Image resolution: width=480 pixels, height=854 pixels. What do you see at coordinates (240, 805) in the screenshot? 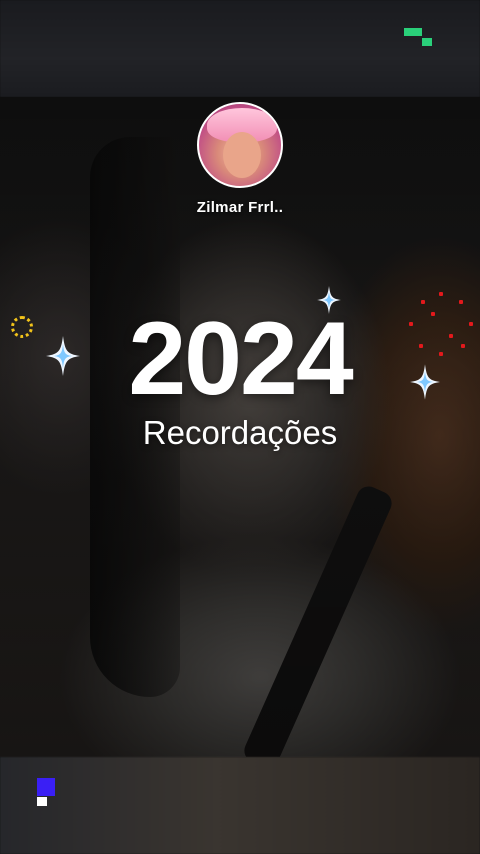
I see `bottom-letterbox` at bounding box center [240, 805].